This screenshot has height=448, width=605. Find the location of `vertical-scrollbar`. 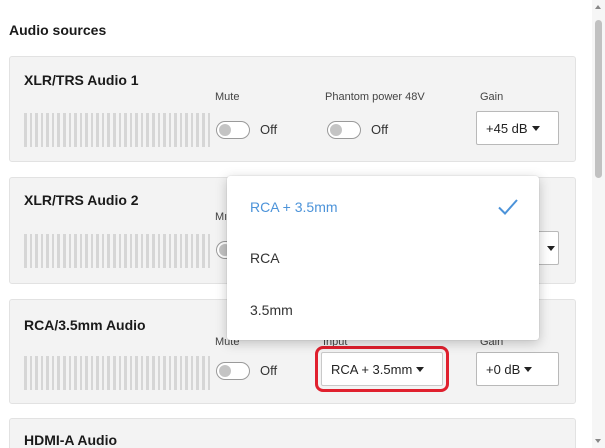

vertical-scrollbar is located at coordinates (598, 224).